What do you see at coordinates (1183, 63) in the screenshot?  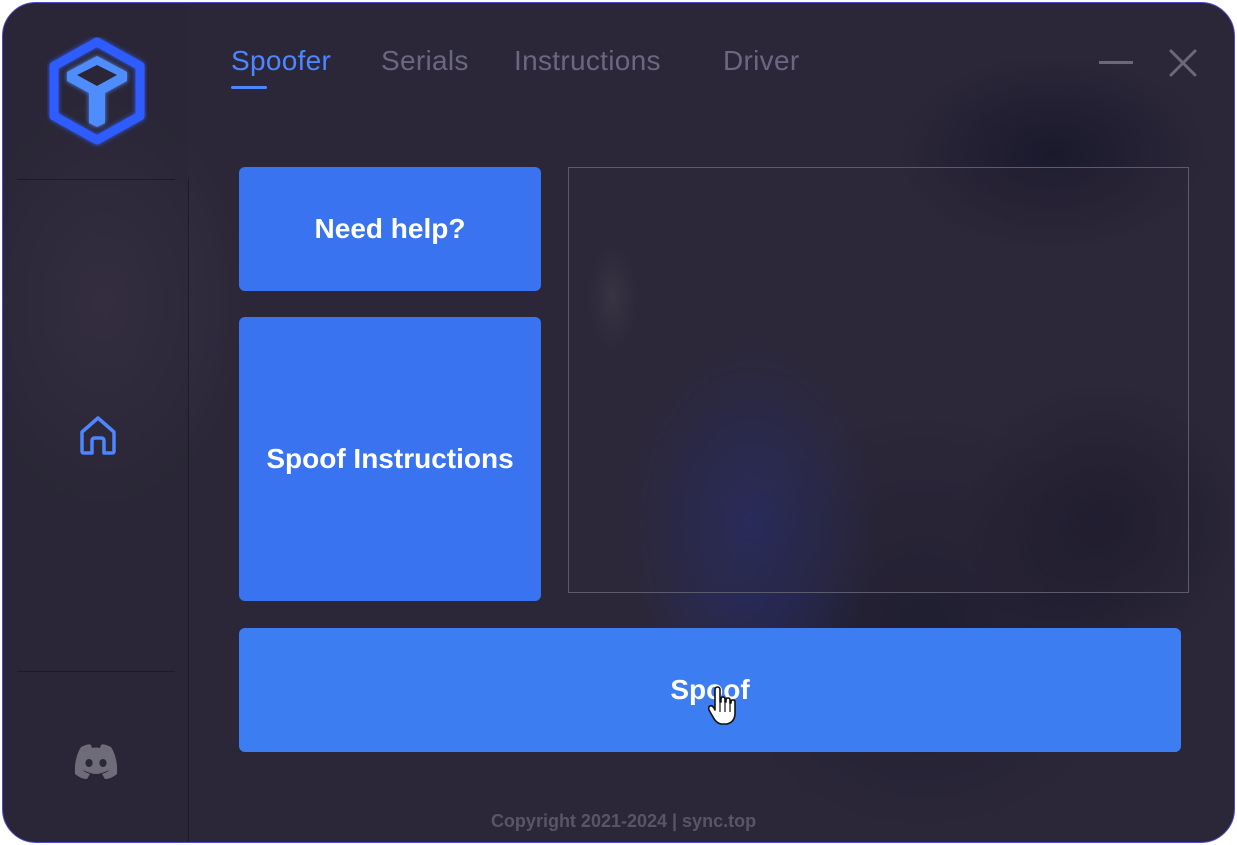 I see `close-icon` at bounding box center [1183, 63].